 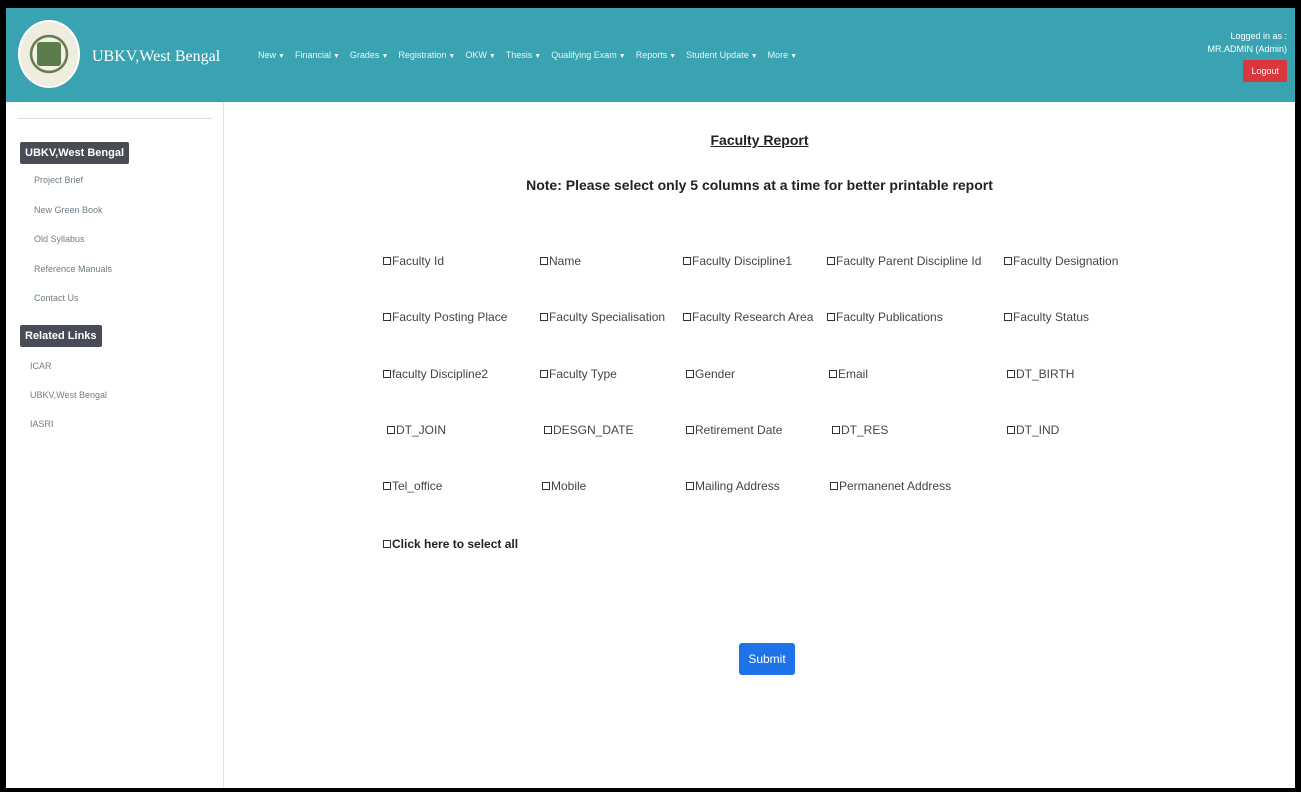 I want to click on nav-reports: Reports ▼, so click(x=656, y=55).